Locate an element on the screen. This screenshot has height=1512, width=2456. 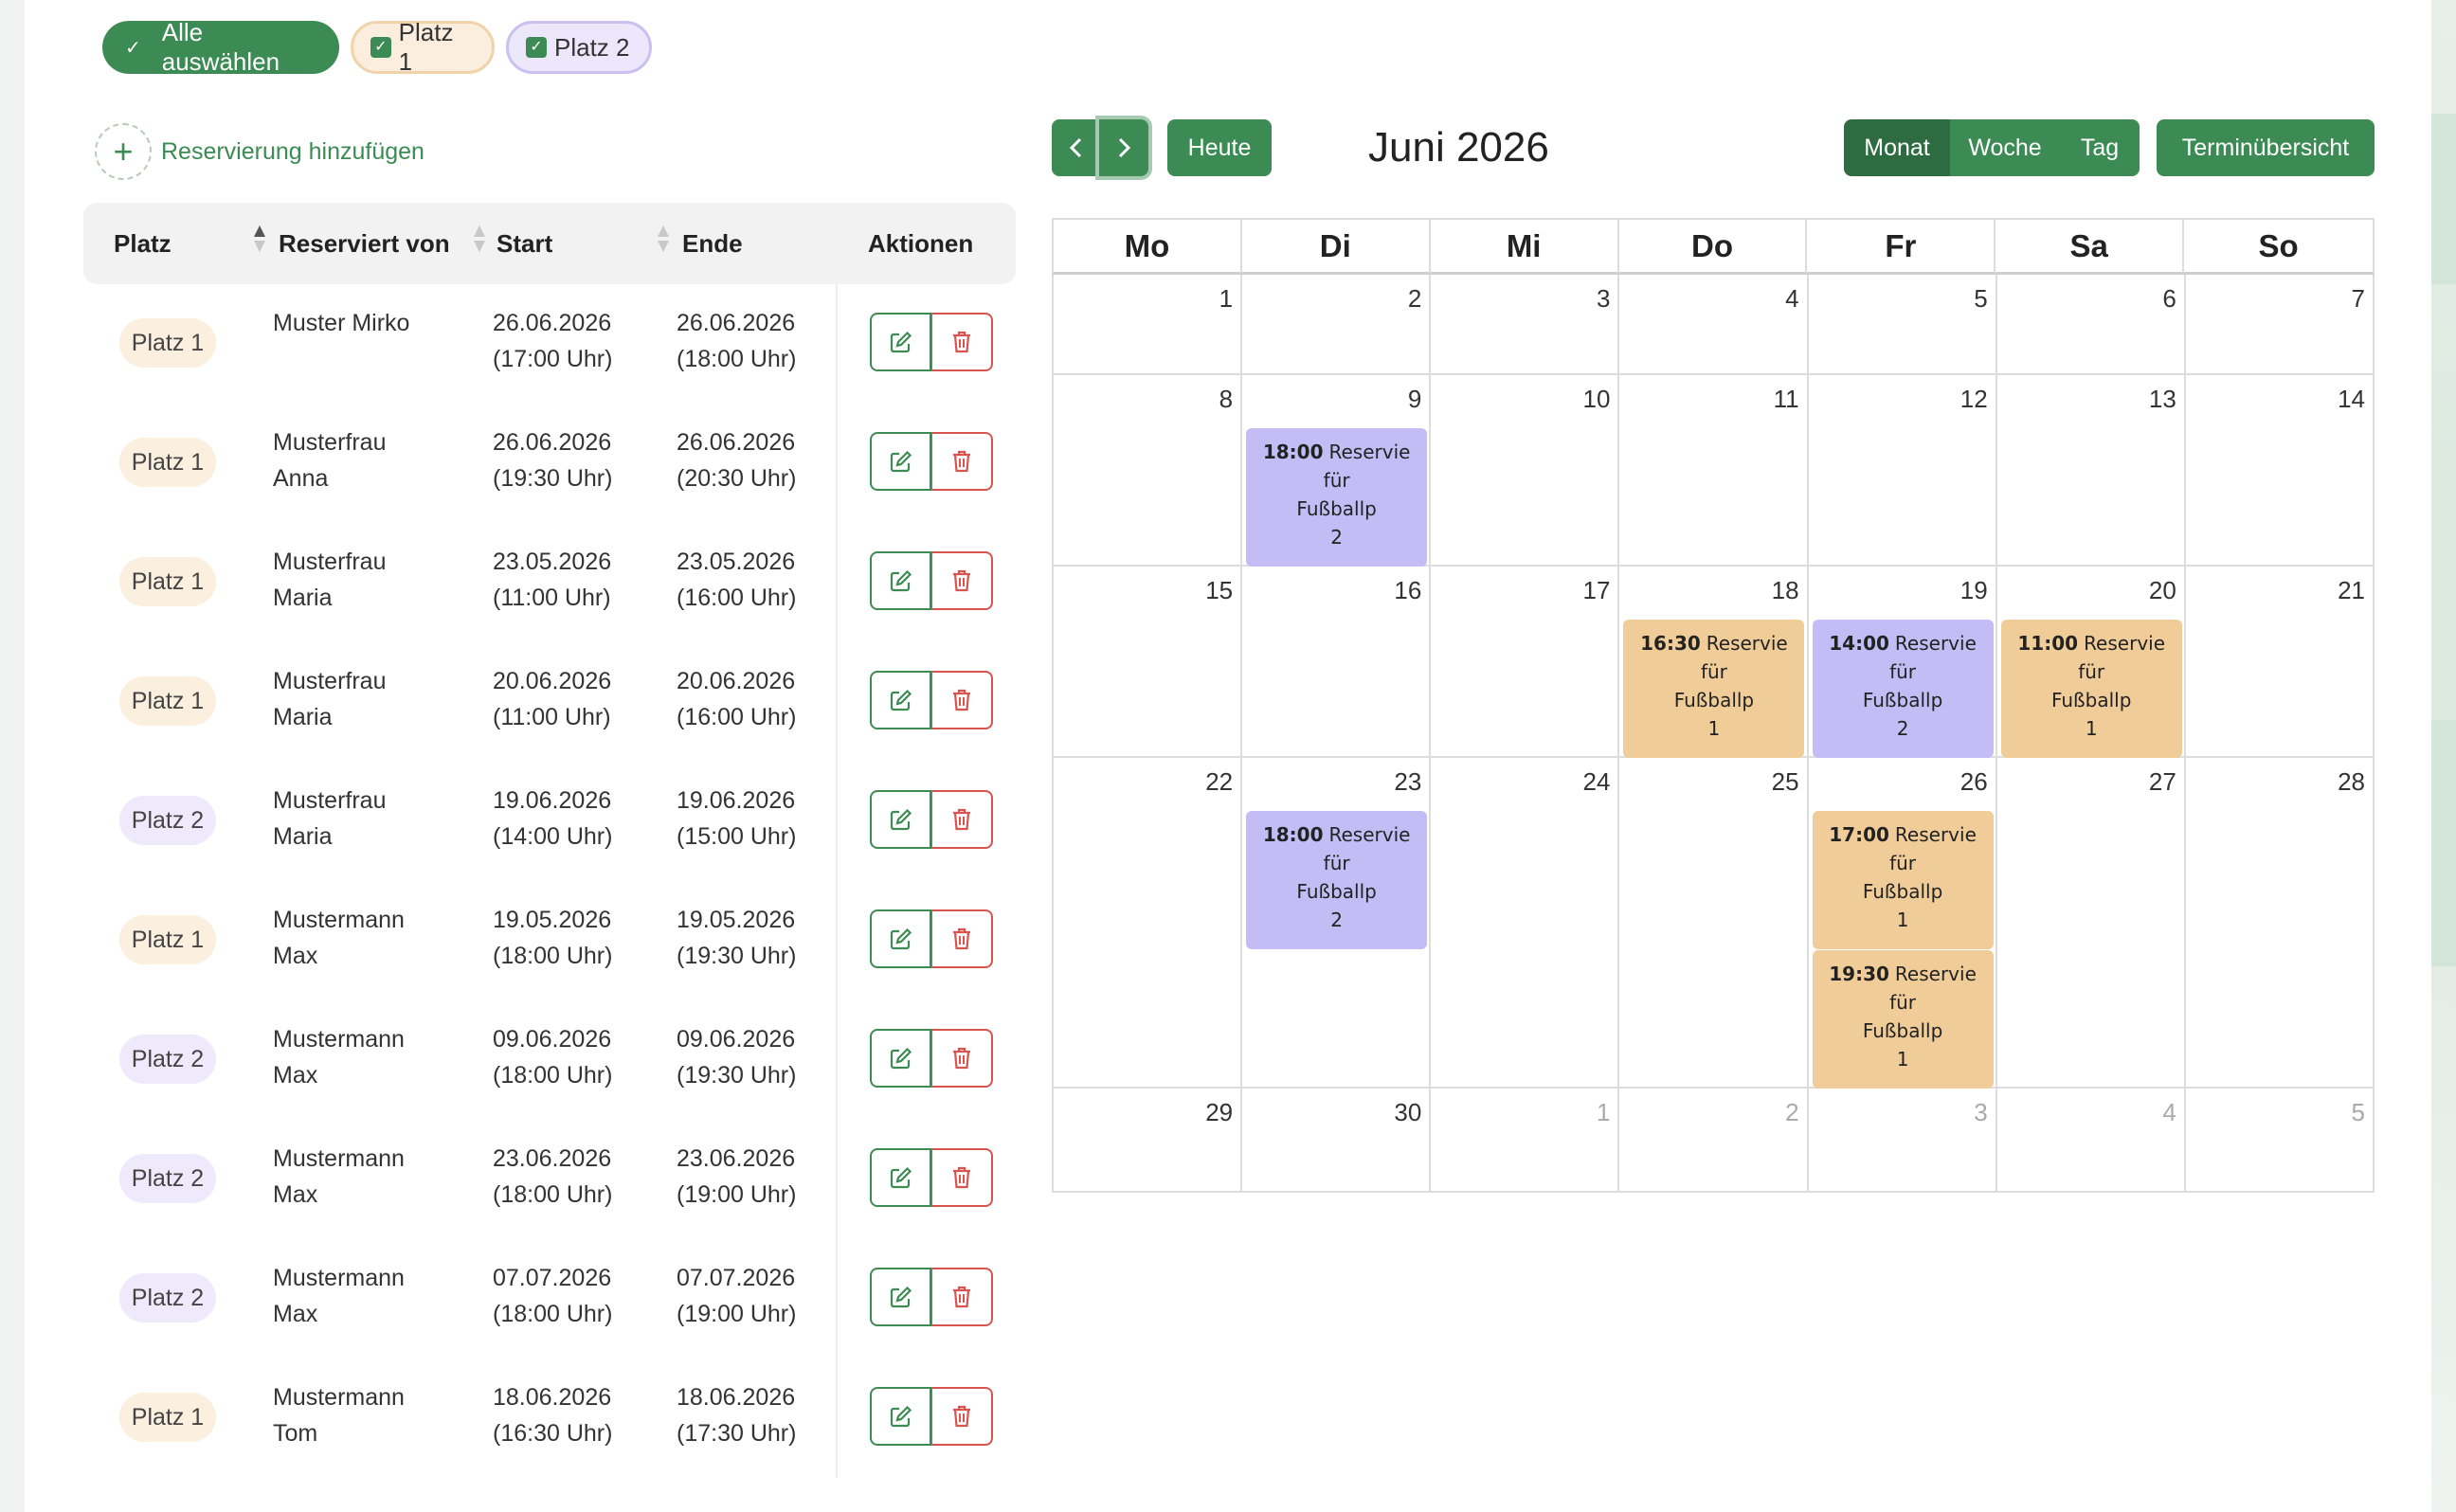
today-button: Heute is located at coordinates (1219, 147).